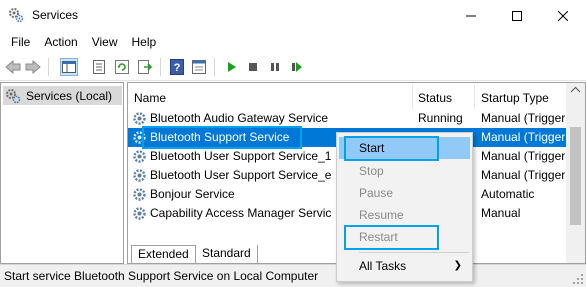  What do you see at coordinates (501, 213) in the screenshot?
I see `service-startup-type: Manual` at bounding box center [501, 213].